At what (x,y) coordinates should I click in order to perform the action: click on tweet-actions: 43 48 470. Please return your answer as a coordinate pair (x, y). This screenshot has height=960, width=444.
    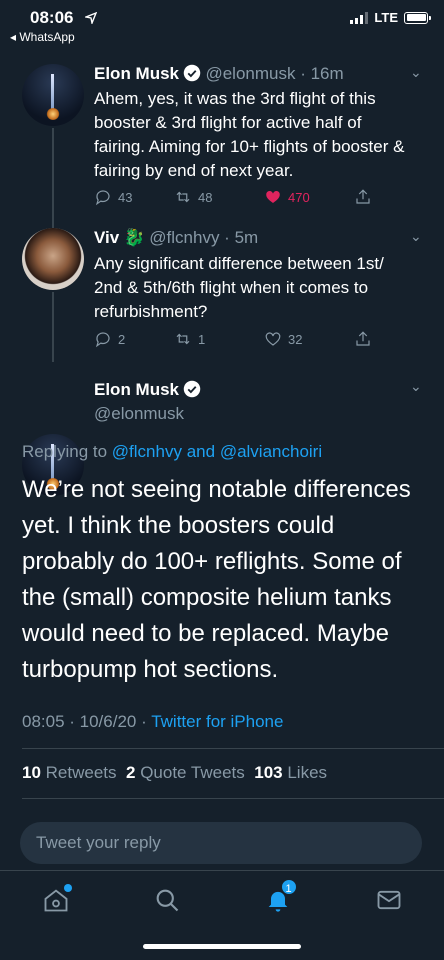
    Looking at the image, I should click on (254, 197).